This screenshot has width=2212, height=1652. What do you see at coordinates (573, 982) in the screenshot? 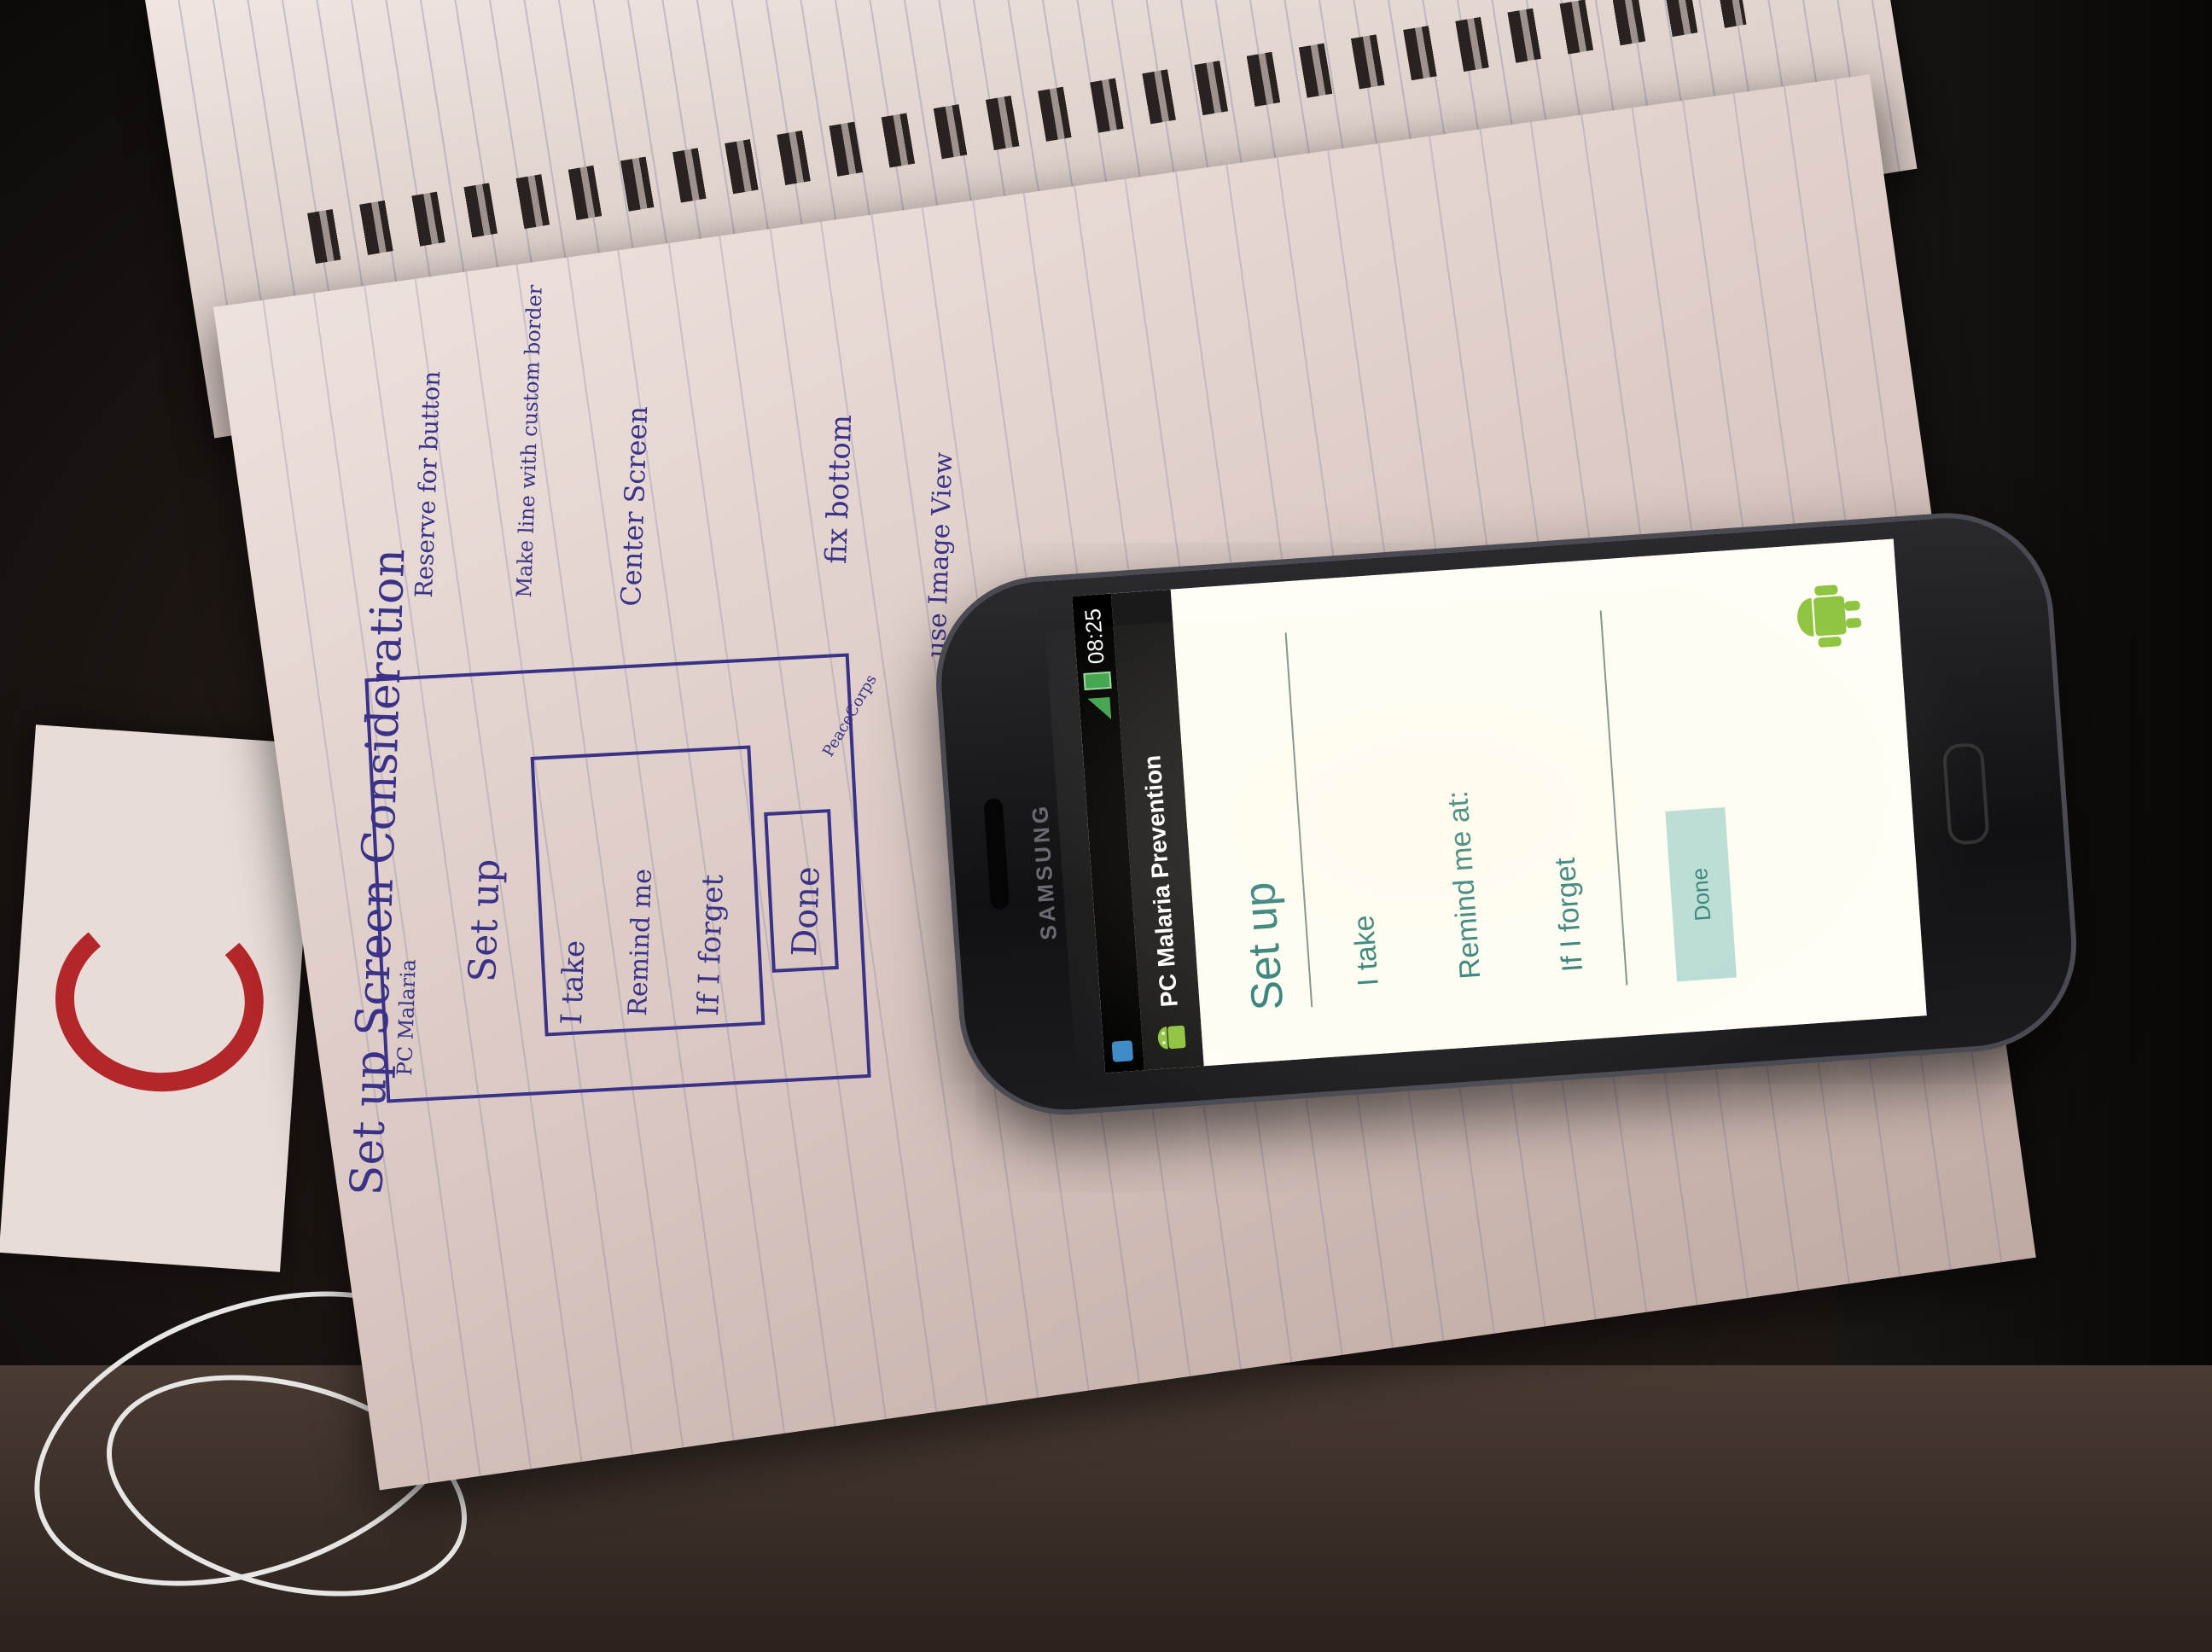
I see `sketch-row-take: I take` at bounding box center [573, 982].